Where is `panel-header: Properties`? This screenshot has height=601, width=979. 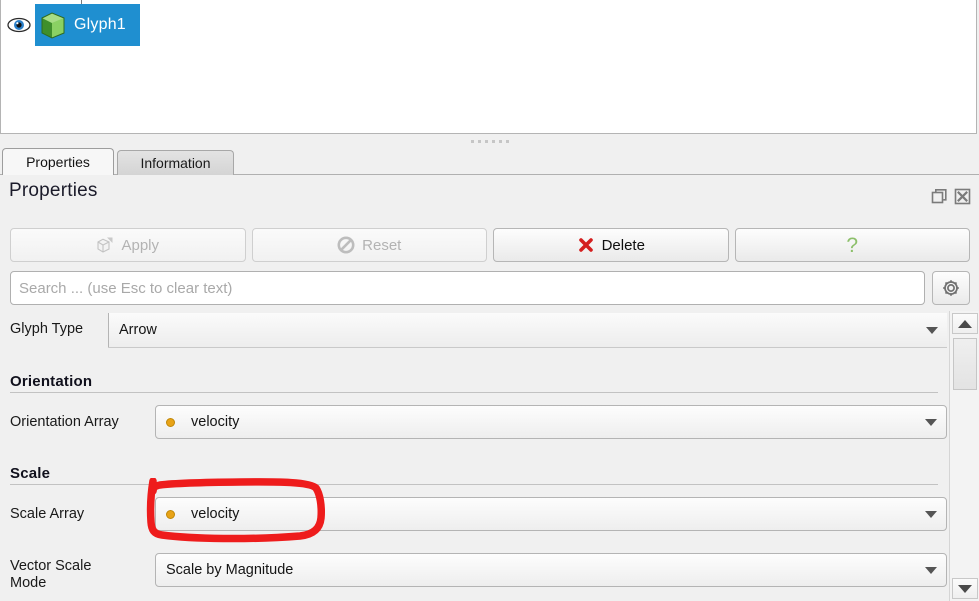
panel-header: Properties is located at coordinates (489, 193).